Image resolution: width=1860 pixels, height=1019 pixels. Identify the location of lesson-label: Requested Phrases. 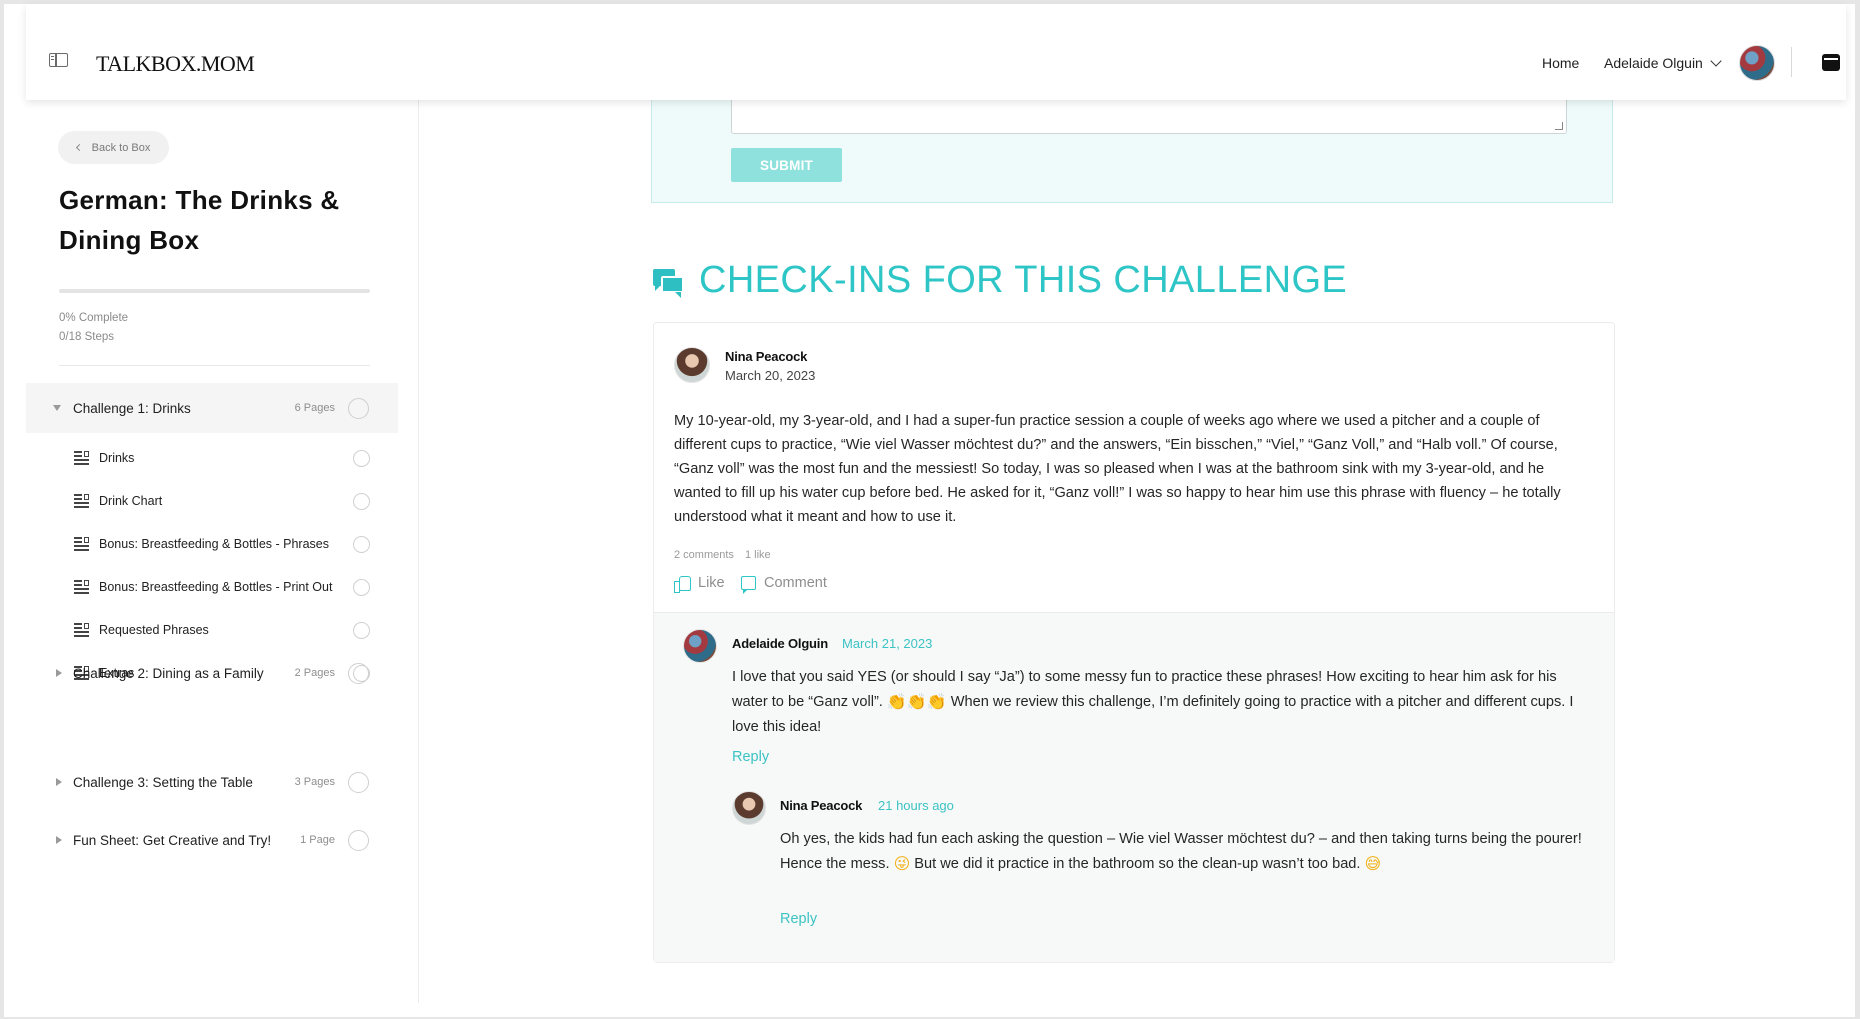
(154, 630).